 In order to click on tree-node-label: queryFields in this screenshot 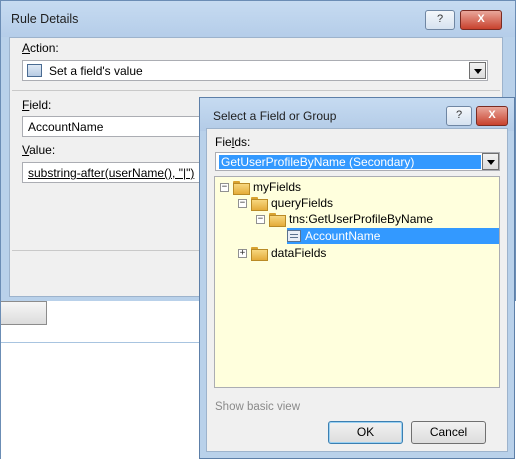, I will do `click(302, 203)`.